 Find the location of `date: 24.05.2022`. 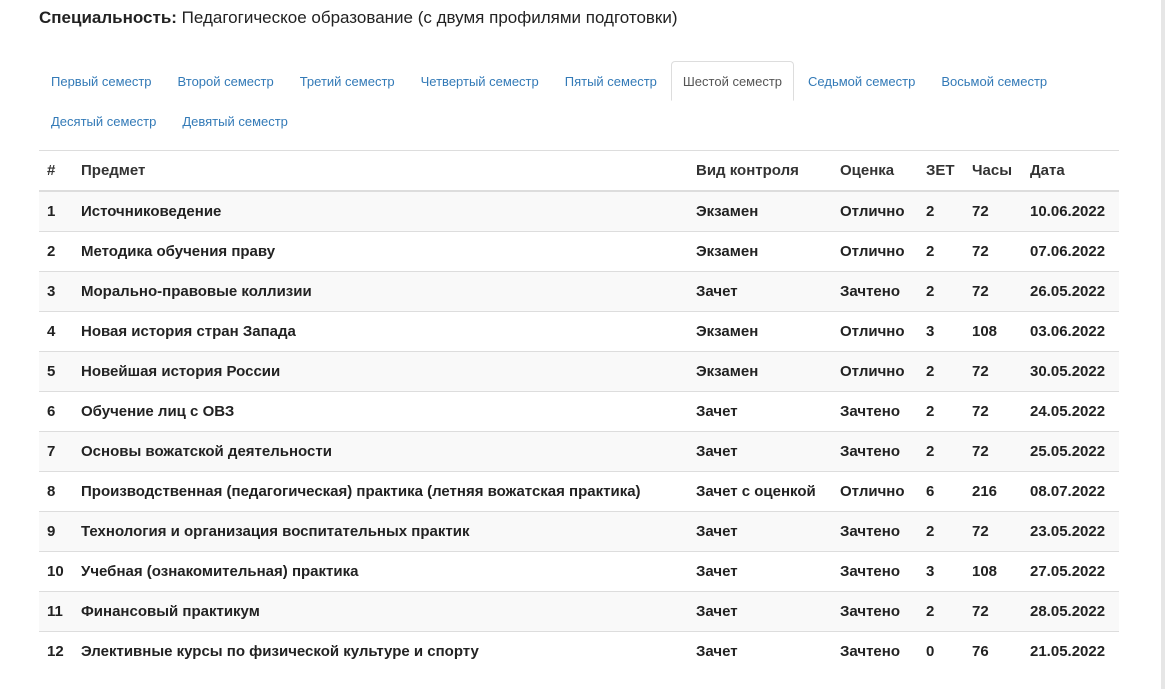

date: 24.05.2022 is located at coordinates (1070, 410).